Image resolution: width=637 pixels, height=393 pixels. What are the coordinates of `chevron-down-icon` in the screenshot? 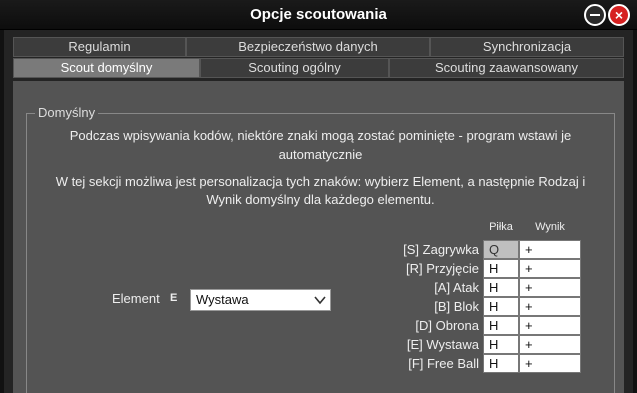 It's located at (320, 300).